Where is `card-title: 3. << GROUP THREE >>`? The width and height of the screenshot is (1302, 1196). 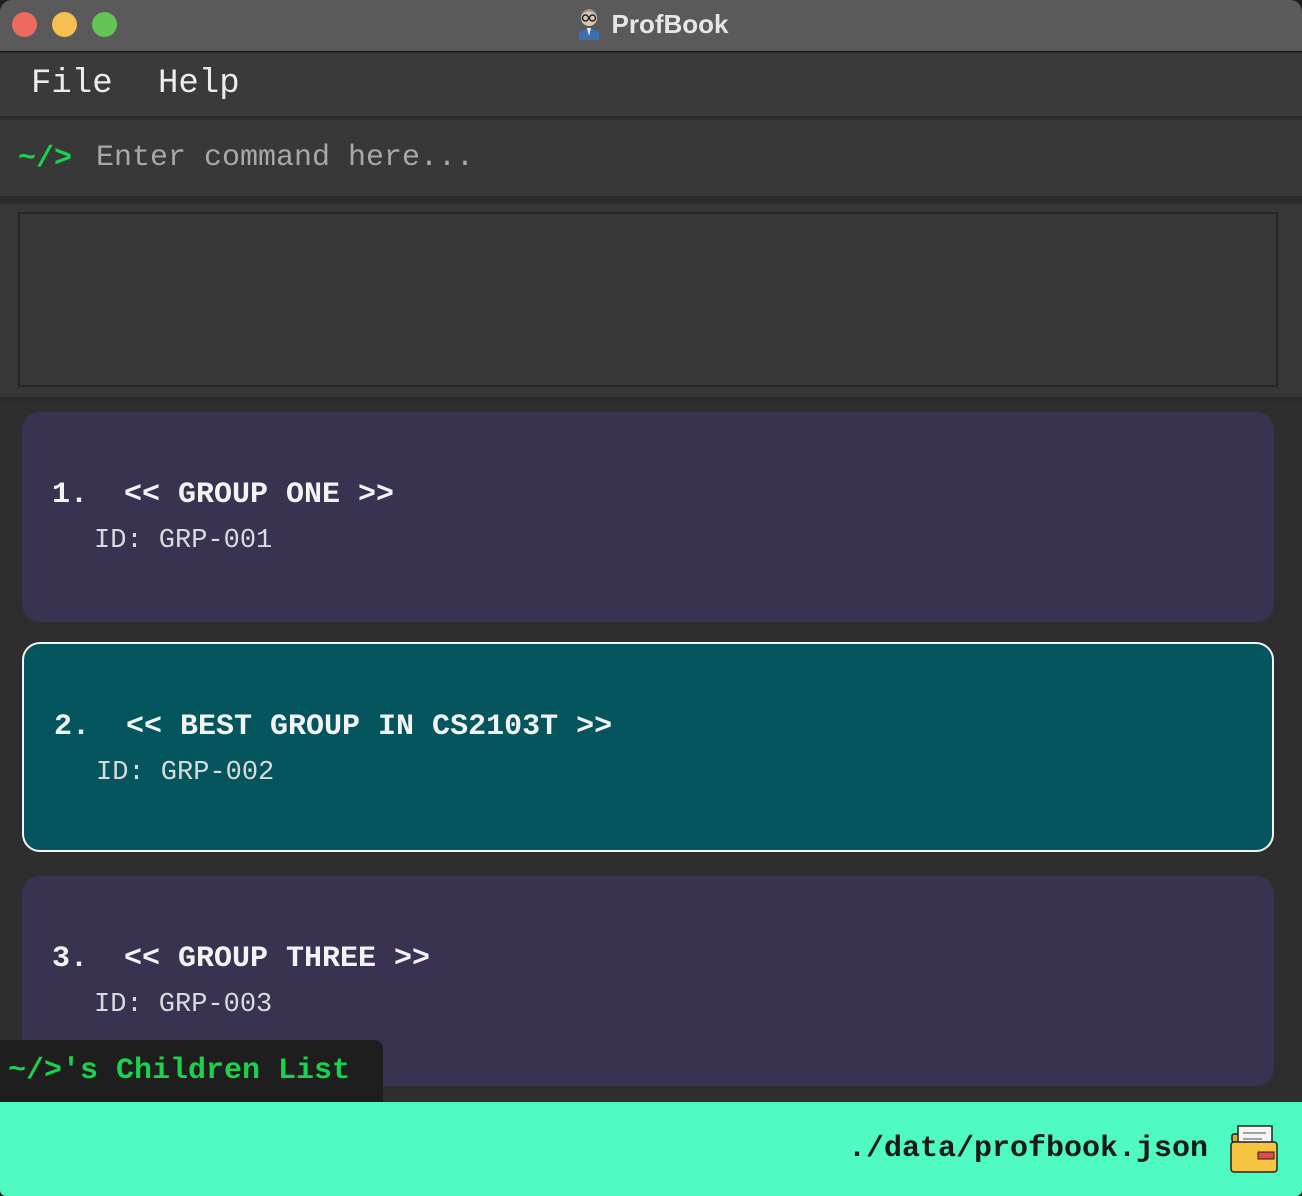
card-title: 3. << GROUP THREE >> is located at coordinates (241, 959).